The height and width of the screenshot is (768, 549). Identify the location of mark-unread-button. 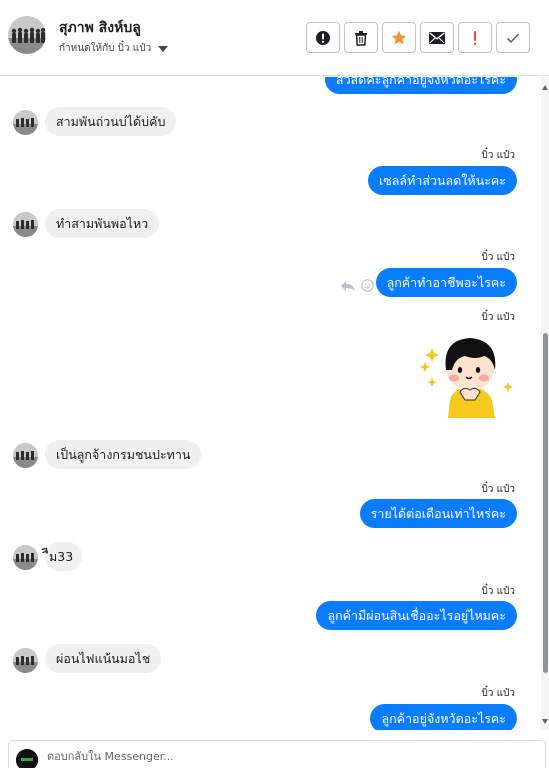
(437, 37).